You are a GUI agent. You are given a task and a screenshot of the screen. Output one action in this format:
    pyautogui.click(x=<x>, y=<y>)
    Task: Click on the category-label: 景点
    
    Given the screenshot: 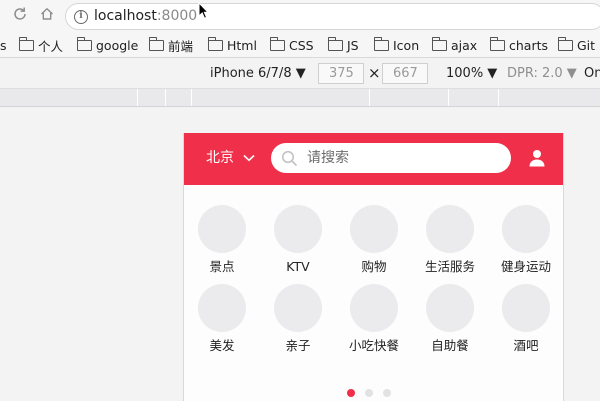 What is the action you would take?
    pyautogui.click(x=222, y=266)
    